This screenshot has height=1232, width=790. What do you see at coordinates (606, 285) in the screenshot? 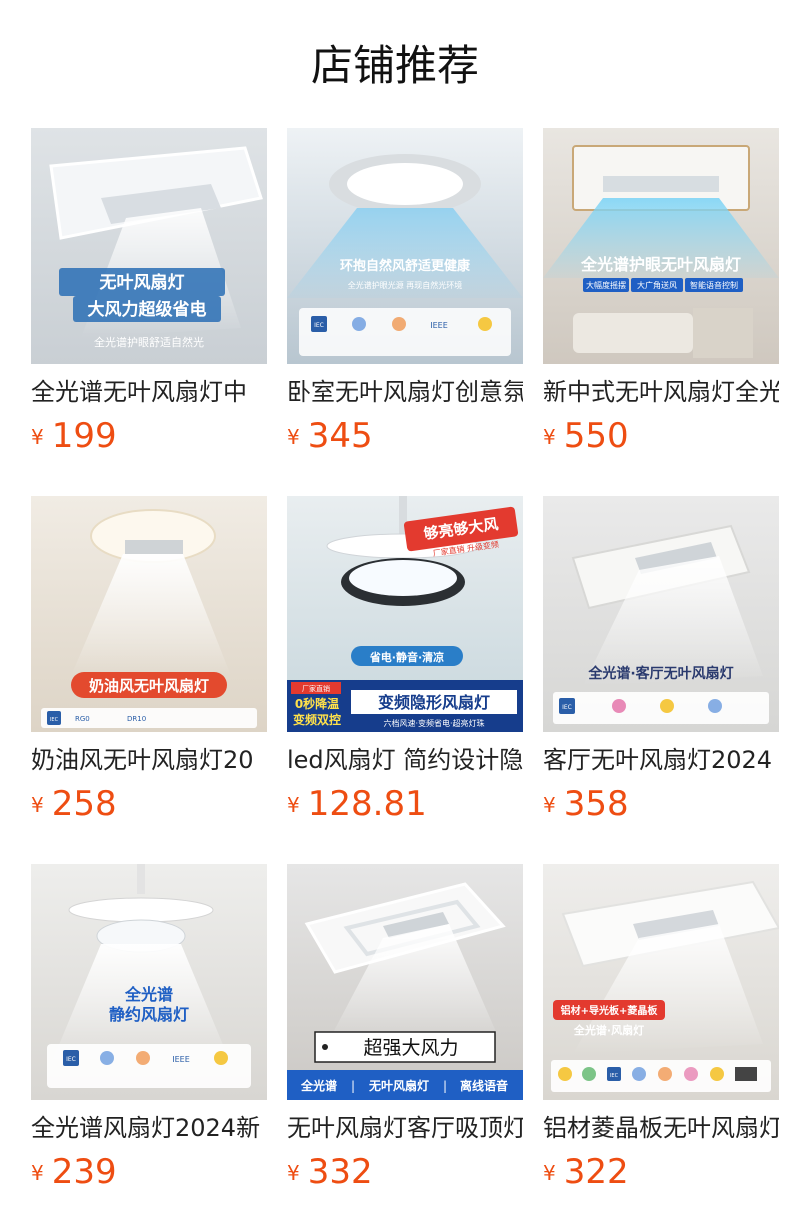
I see `image-caption: 大幅度摇摆` at bounding box center [606, 285].